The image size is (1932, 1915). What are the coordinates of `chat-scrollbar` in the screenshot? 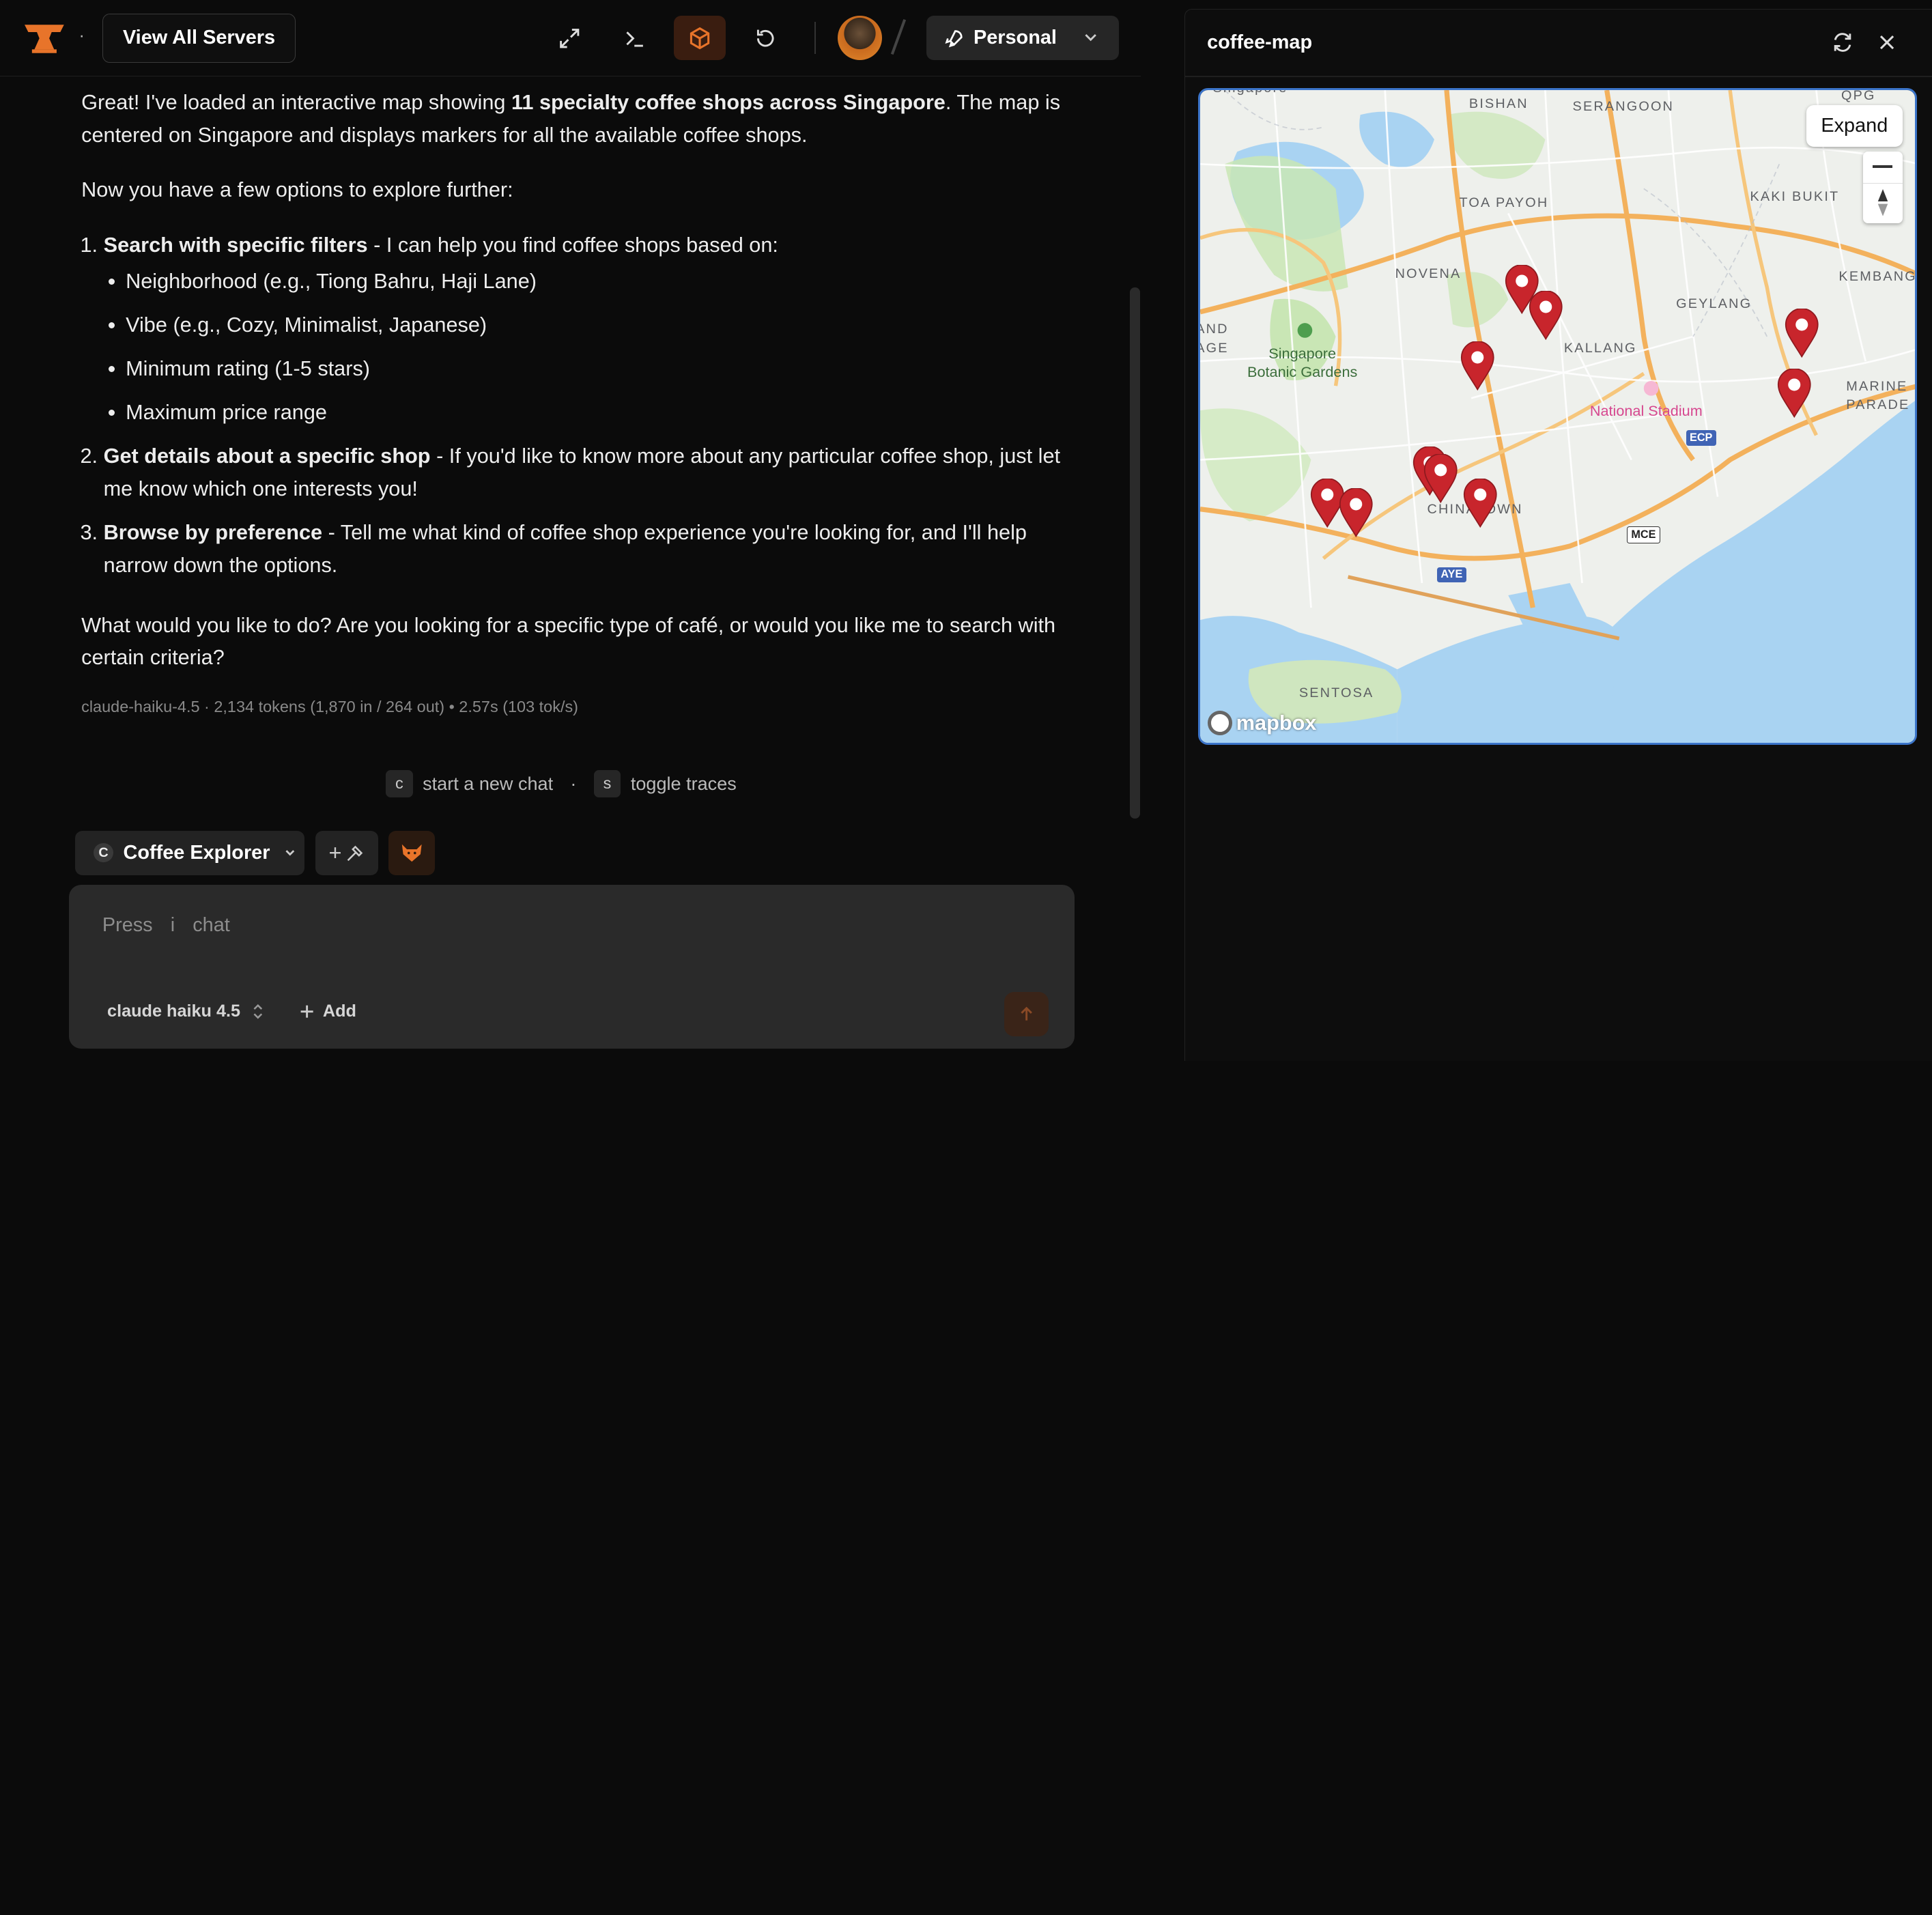 It's located at (1135, 553).